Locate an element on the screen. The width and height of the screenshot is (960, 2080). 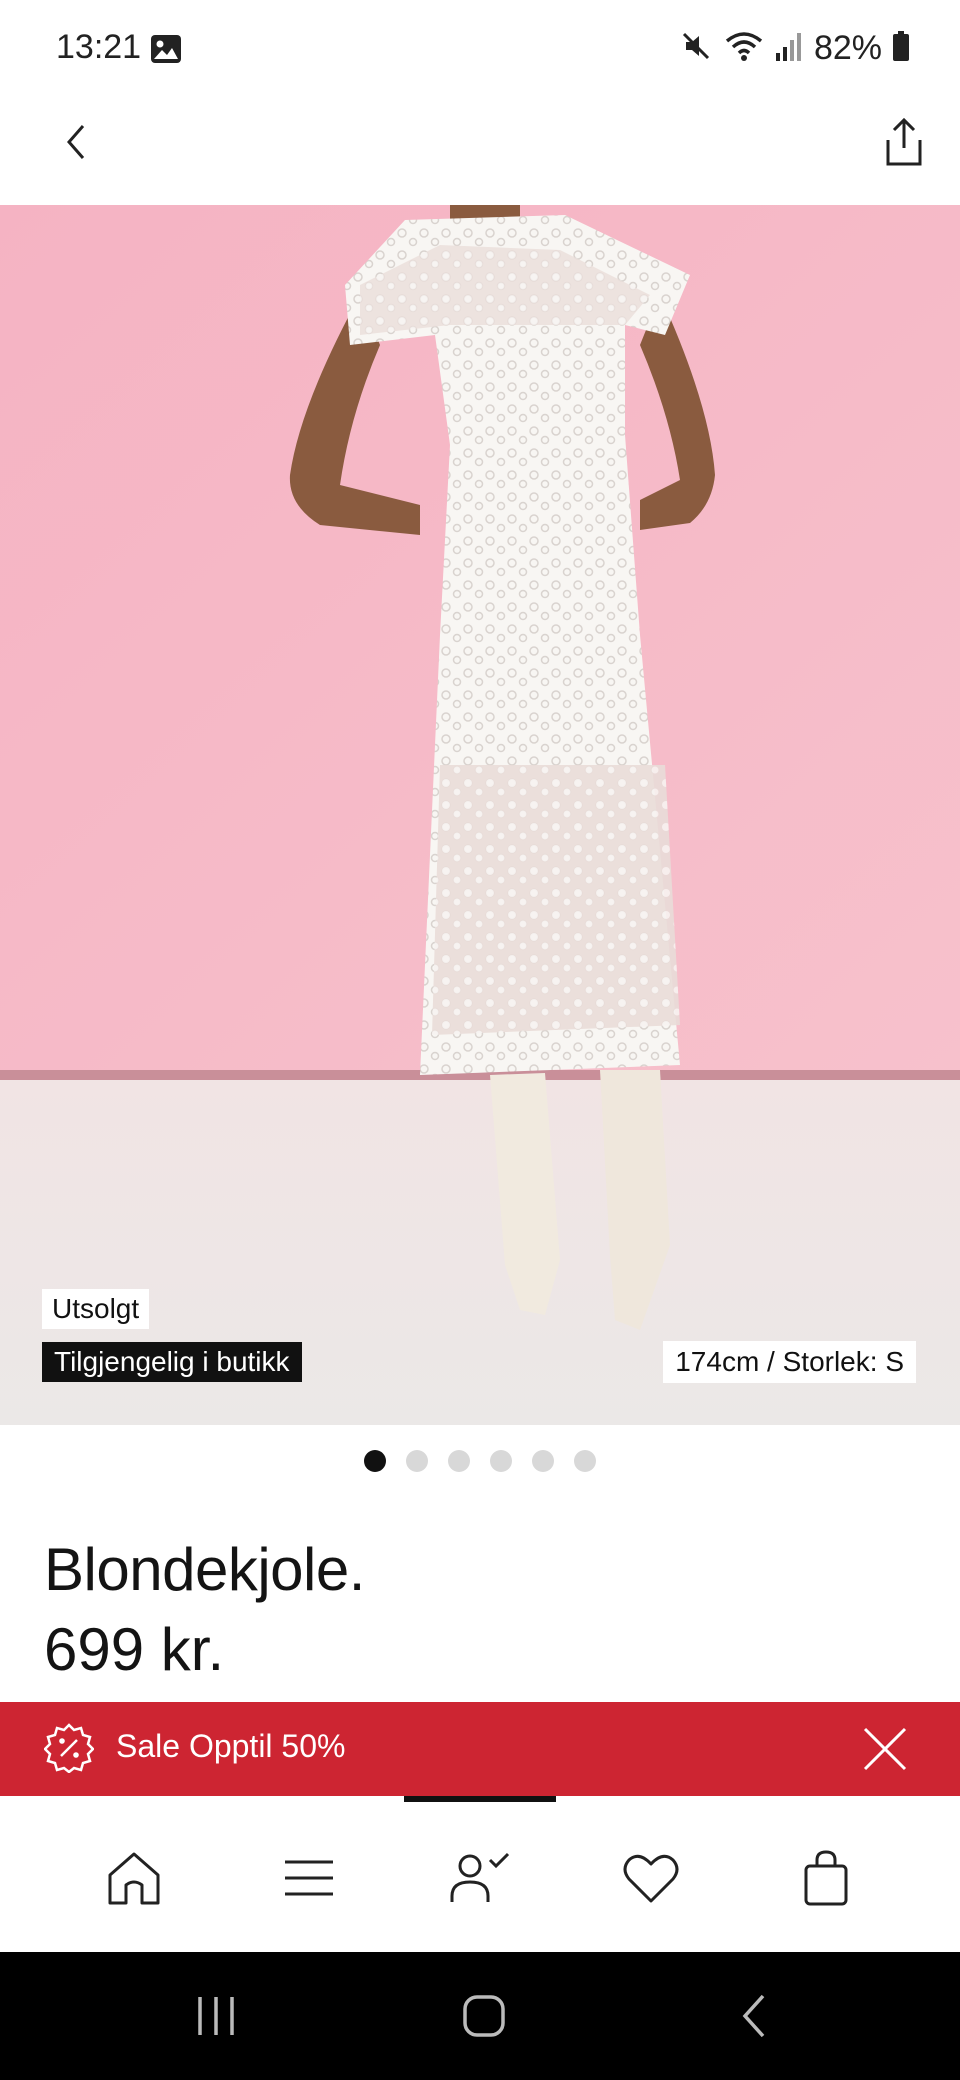
photo-icon is located at coordinates (166, 49).